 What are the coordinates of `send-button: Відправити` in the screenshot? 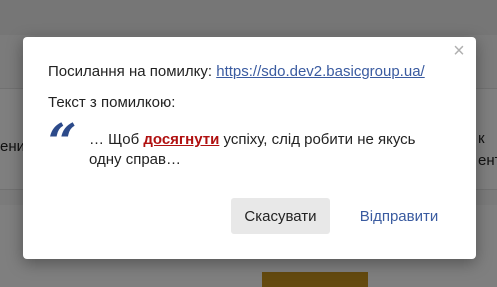 It's located at (399, 216).